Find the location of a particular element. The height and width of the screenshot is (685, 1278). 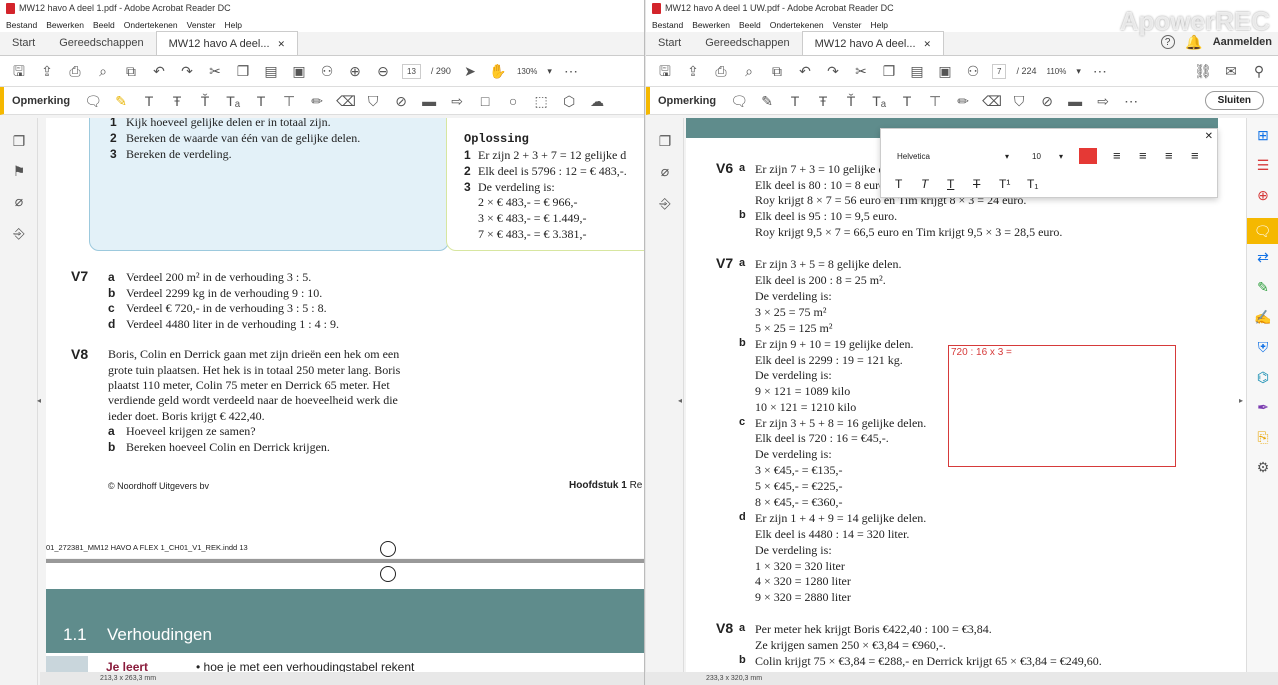

menu-venster: Venster is located at coordinates (201, 25).